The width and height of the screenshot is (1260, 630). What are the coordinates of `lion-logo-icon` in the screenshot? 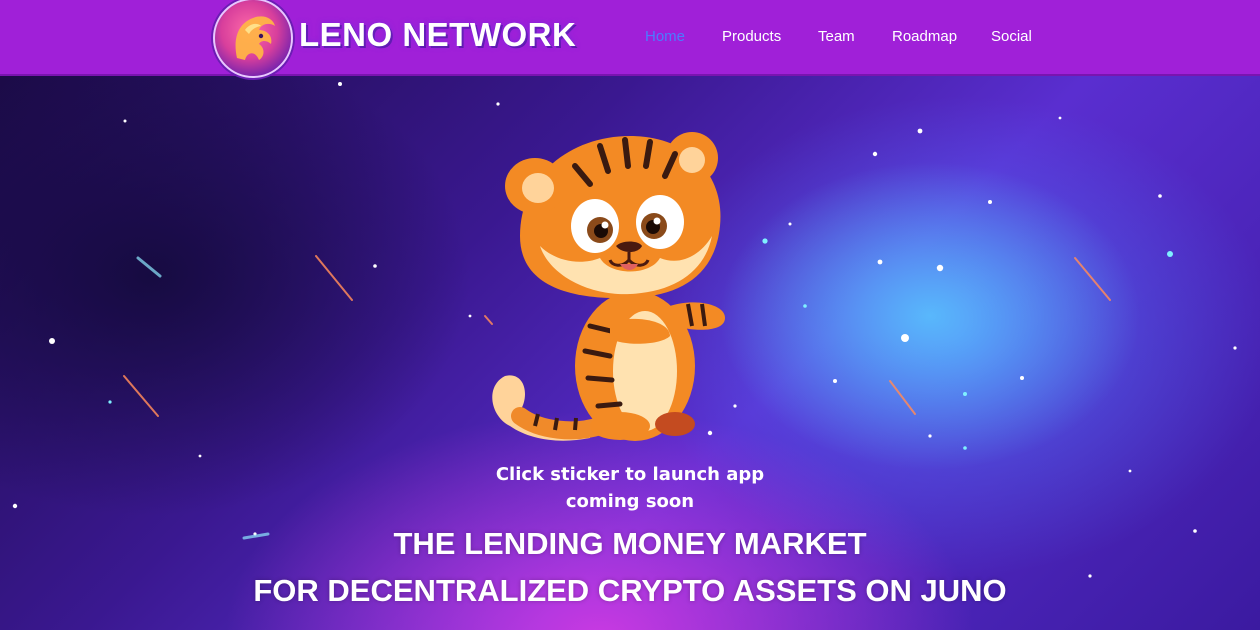 It's located at (253, 39).